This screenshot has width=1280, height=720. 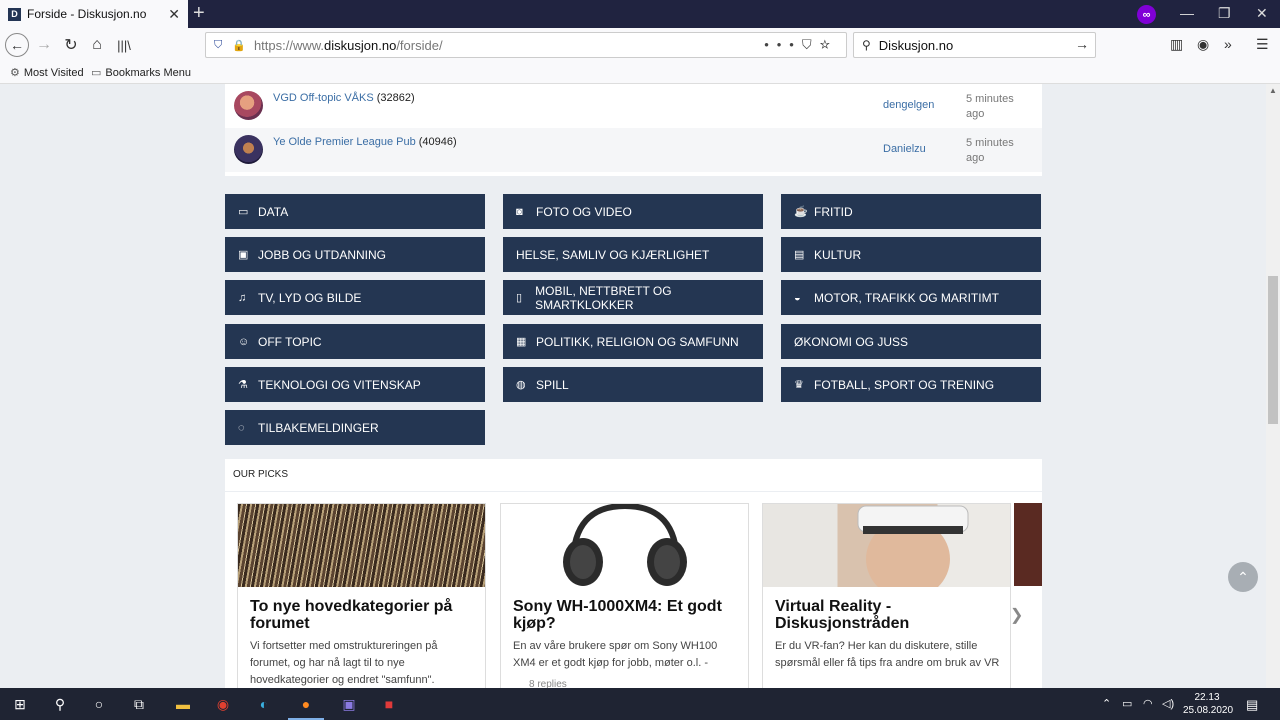 I want to click on bookmark-most-visited: ⚙ Most Visited, so click(x=47, y=73).